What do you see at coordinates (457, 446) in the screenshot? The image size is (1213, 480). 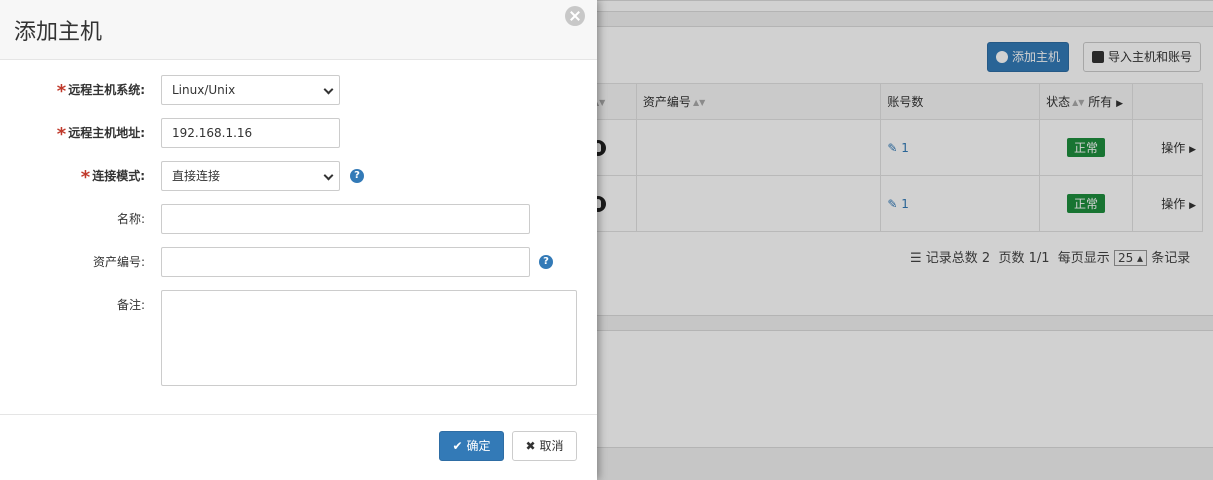 I see `check-icon: ✔` at bounding box center [457, 446].